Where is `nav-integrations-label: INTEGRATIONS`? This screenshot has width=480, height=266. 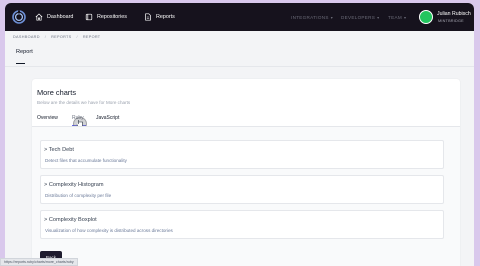
nav-integrations-label: INTEGRATIONS is located at coordinates (310, 17).